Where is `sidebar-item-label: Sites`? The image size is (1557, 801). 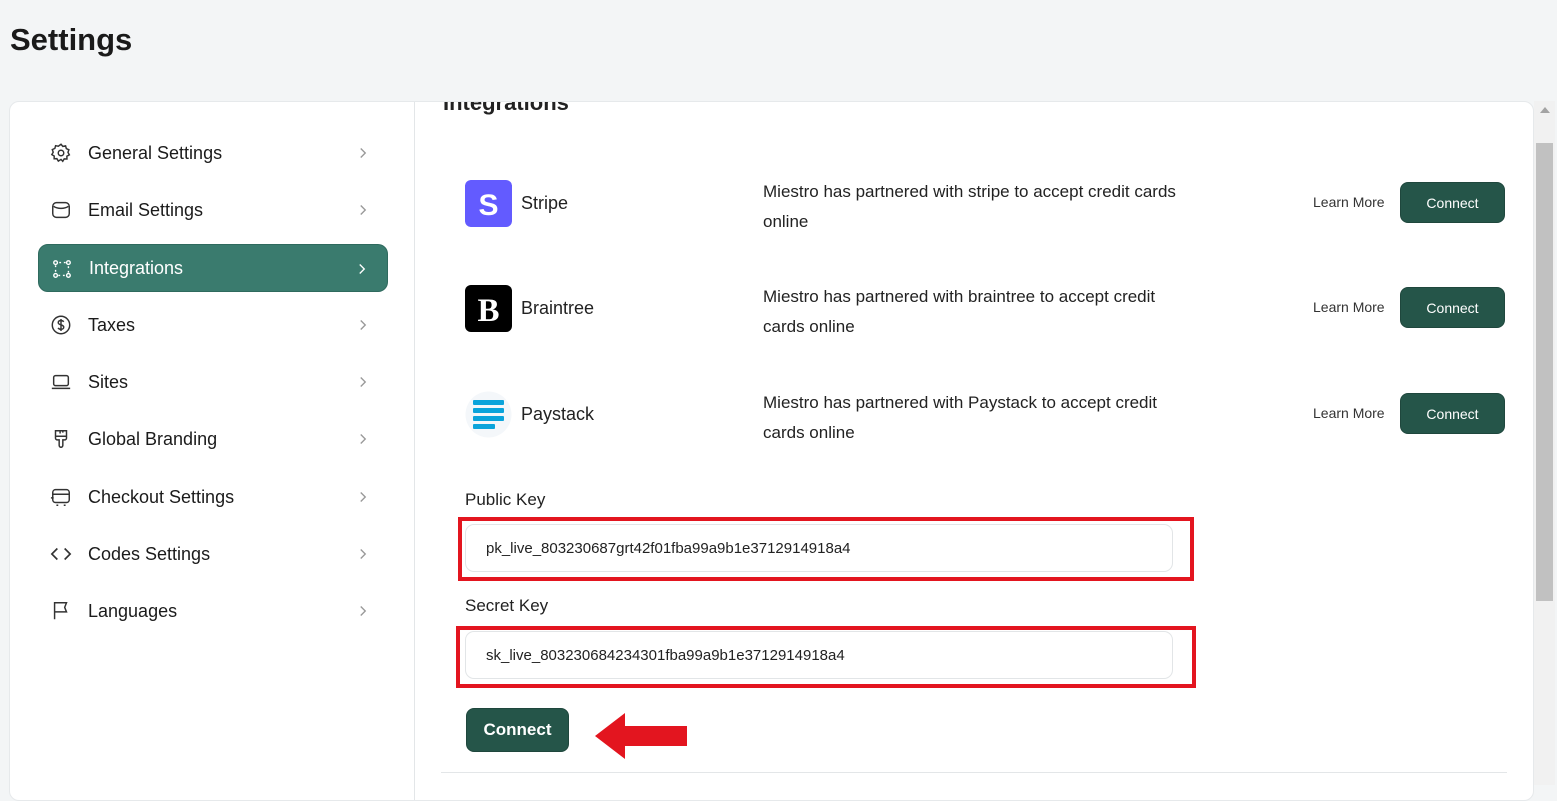
sidebar-item-label: Sites is located at coordinates (108, 381).